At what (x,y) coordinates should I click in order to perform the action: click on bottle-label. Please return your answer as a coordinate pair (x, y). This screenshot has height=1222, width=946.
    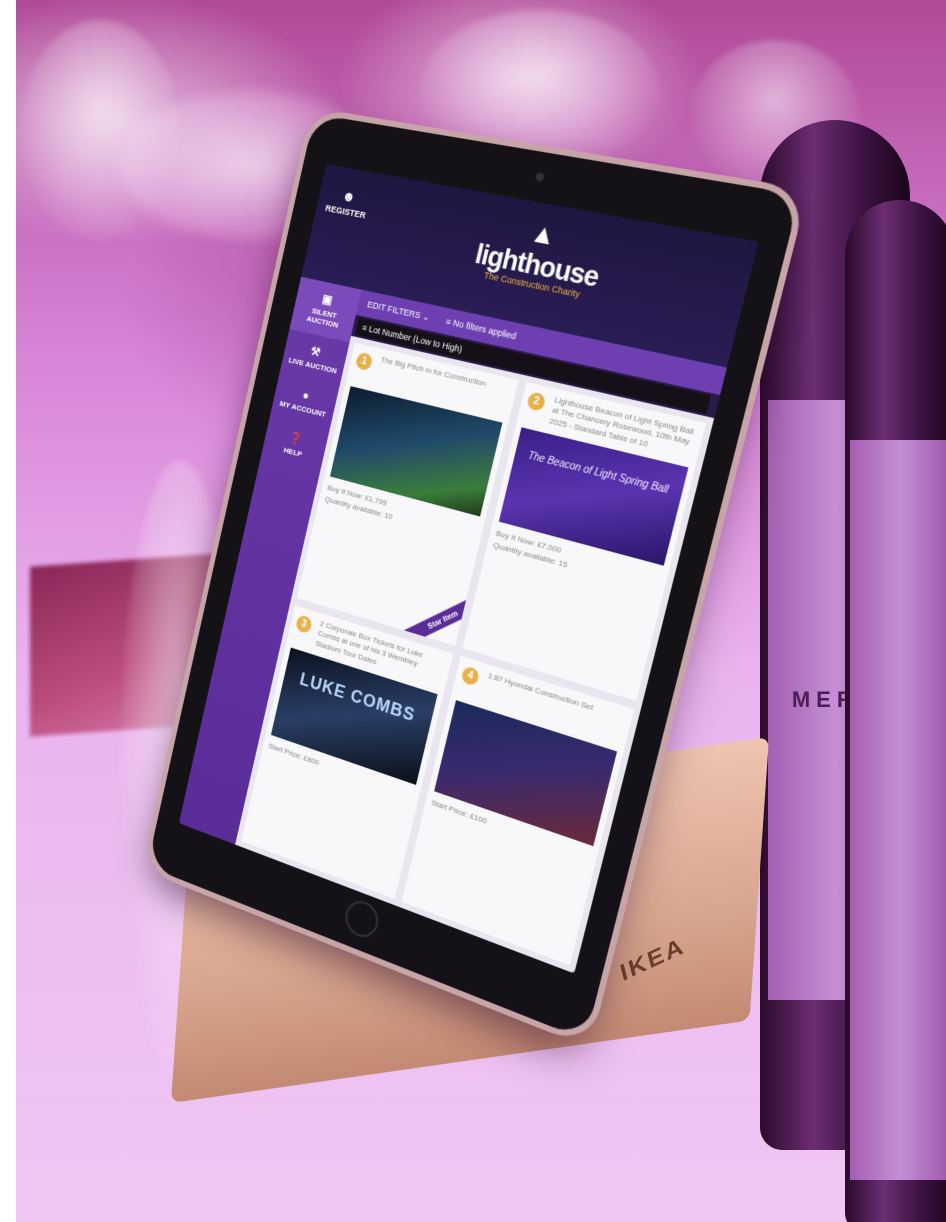
    Looking at the image, I should click on (898, 810).